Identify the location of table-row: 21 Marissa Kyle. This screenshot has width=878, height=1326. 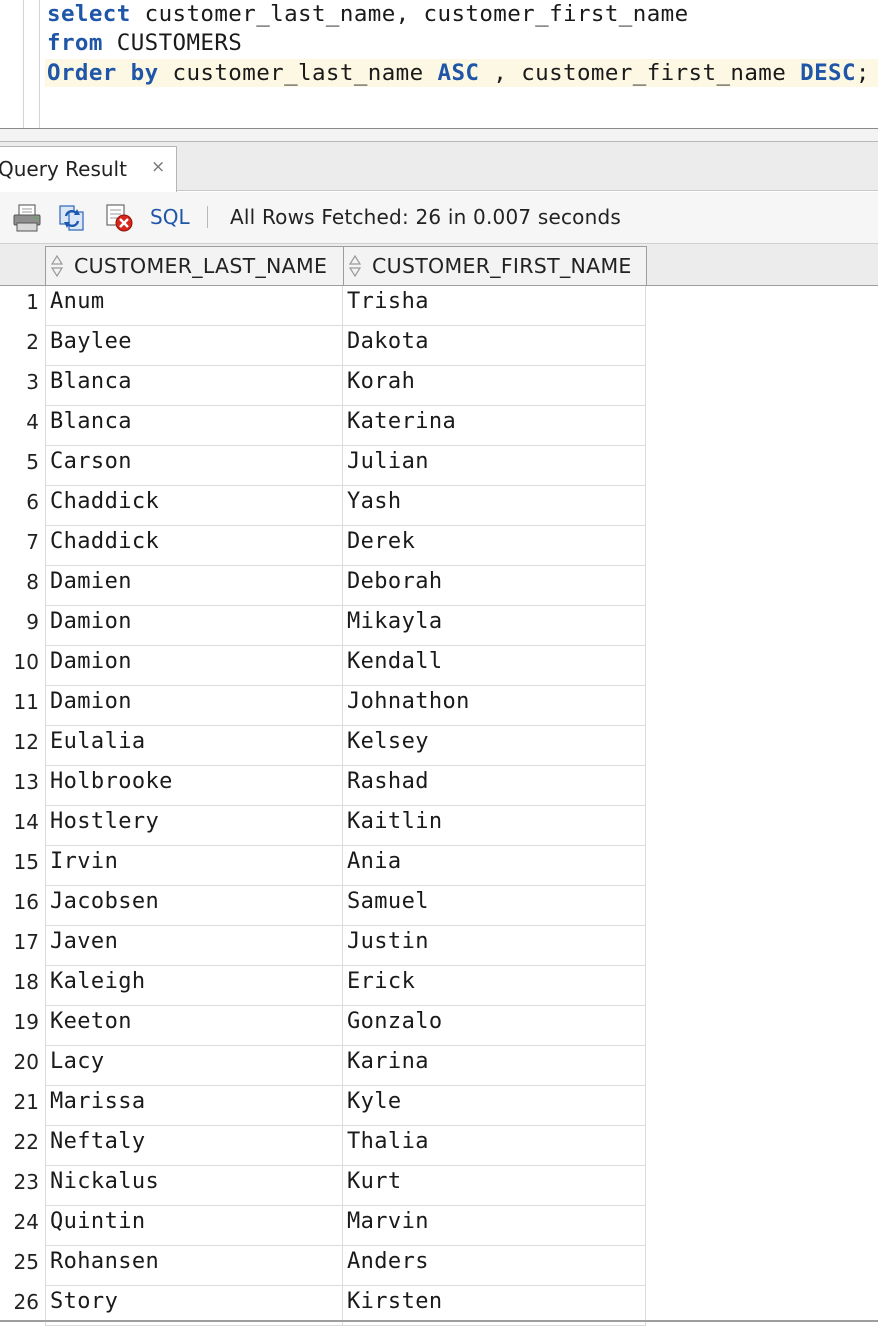
(439, 1106).